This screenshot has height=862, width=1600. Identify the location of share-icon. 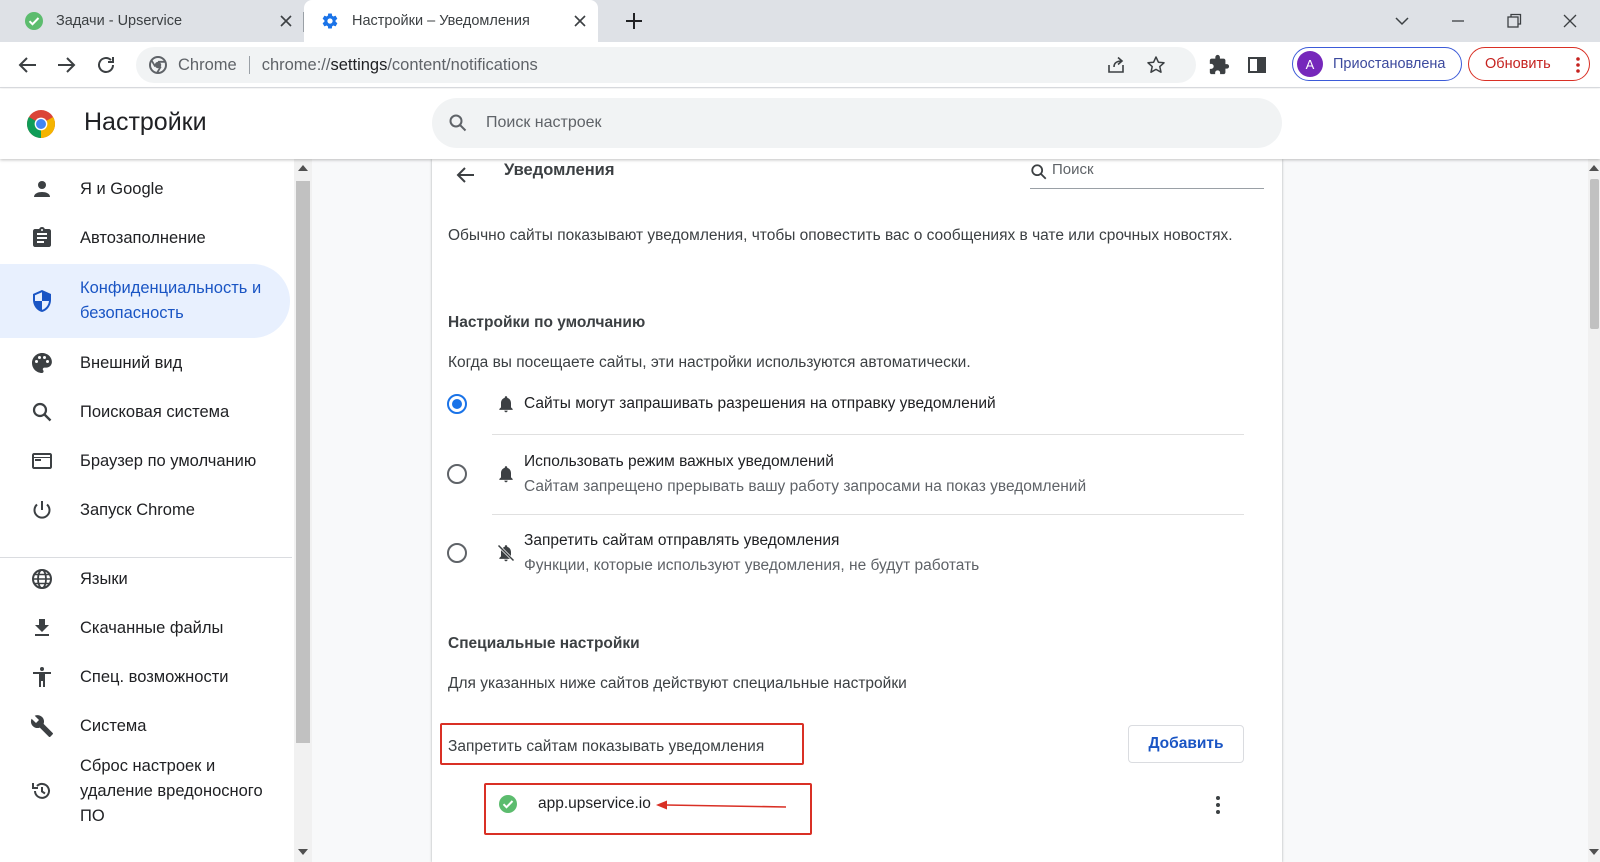
(1116, 65).